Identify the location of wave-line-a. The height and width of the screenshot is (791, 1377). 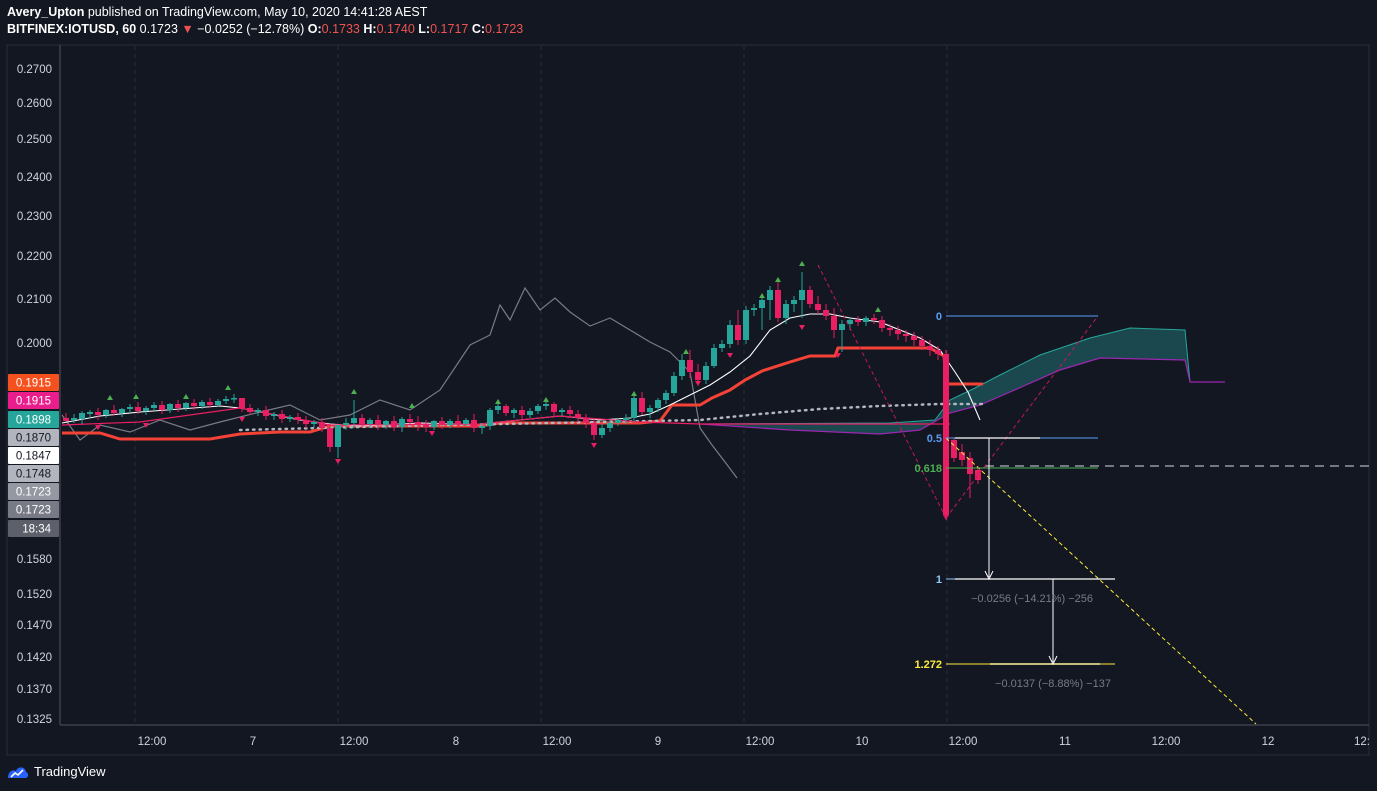
(882, 391).